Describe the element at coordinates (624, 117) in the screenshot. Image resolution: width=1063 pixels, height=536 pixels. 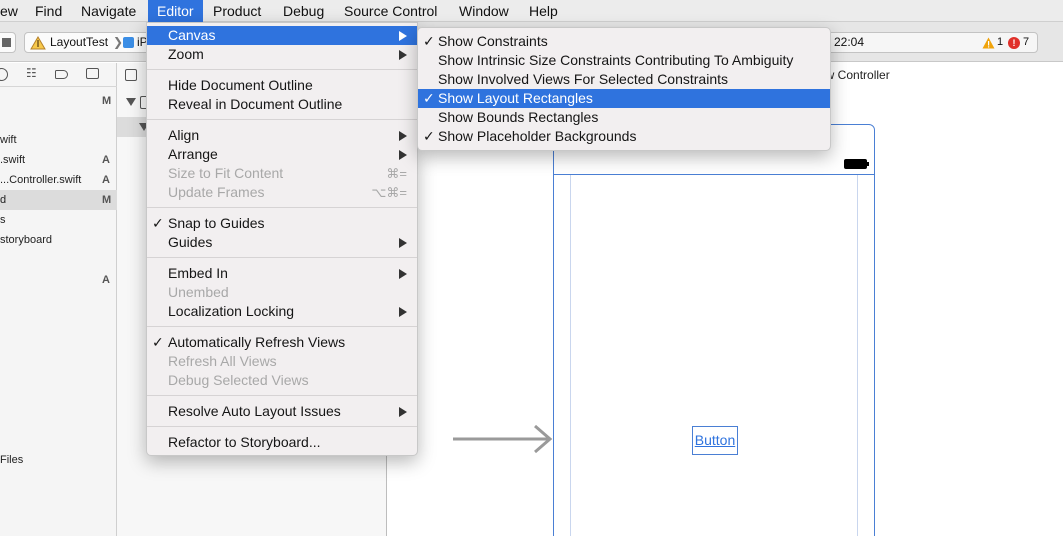
I see `menu-item-show-bounds-rectangles: Show Bounds Rectangles` at that location.